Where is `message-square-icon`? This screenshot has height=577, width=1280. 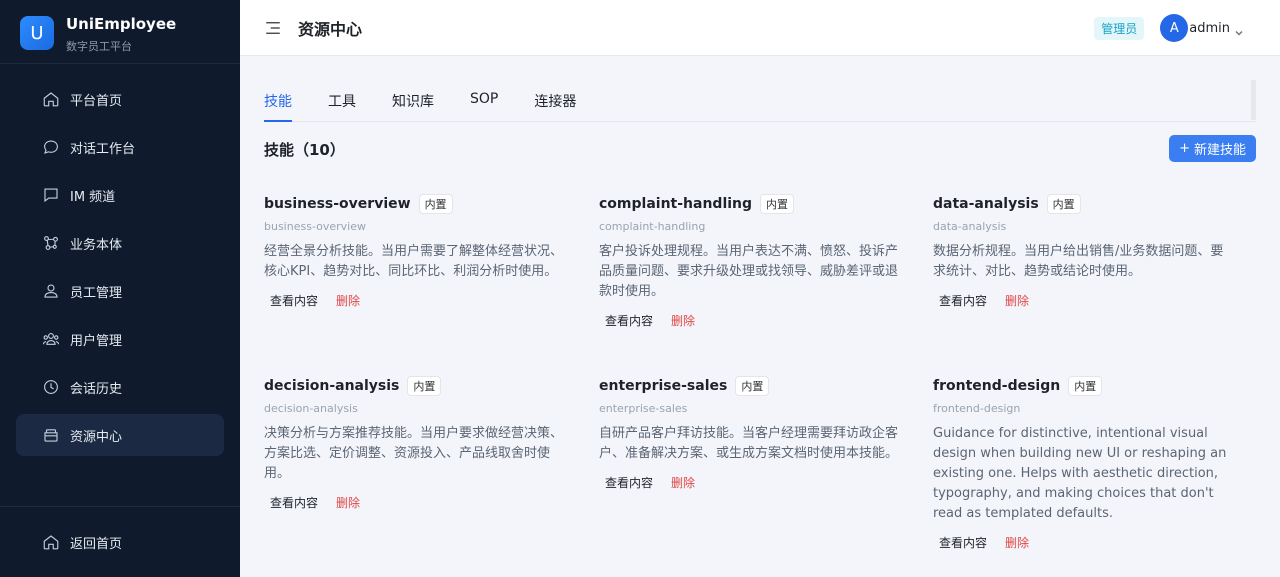 message-square-icon is located at coordinates (51, 195).